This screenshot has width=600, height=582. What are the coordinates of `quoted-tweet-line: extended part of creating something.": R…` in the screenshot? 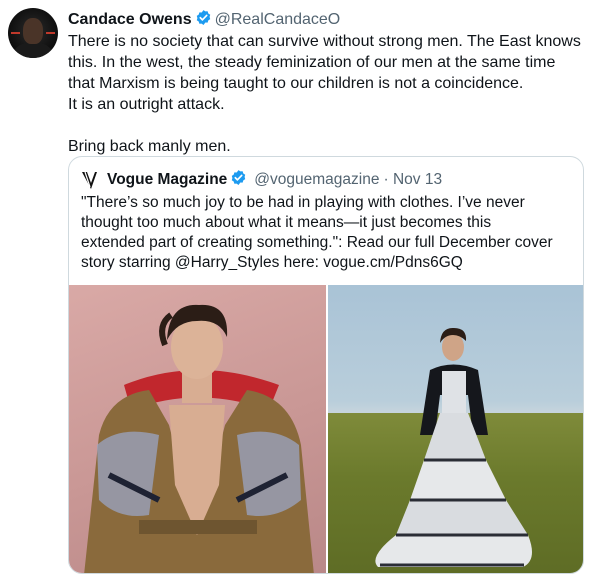 It's located at (317, 242).